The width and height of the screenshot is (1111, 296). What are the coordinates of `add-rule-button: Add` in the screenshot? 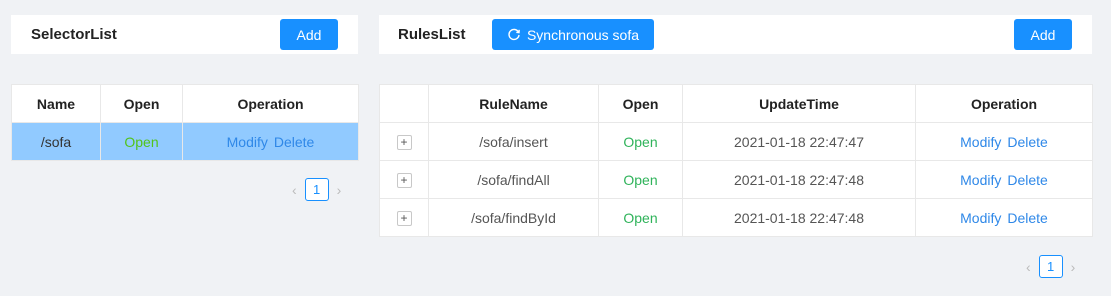 It's located at (1043, 34).